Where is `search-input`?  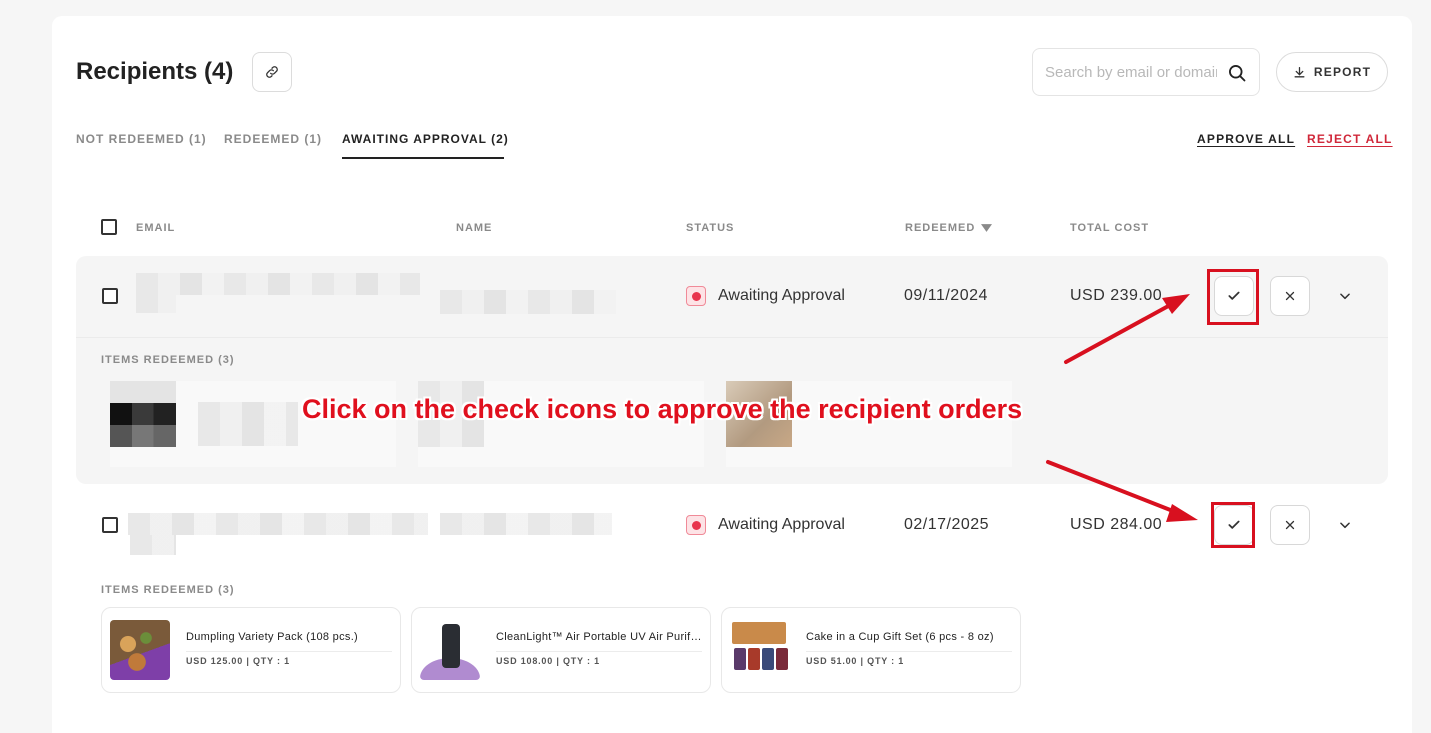
search-input is located at coordinates (1131, 72).